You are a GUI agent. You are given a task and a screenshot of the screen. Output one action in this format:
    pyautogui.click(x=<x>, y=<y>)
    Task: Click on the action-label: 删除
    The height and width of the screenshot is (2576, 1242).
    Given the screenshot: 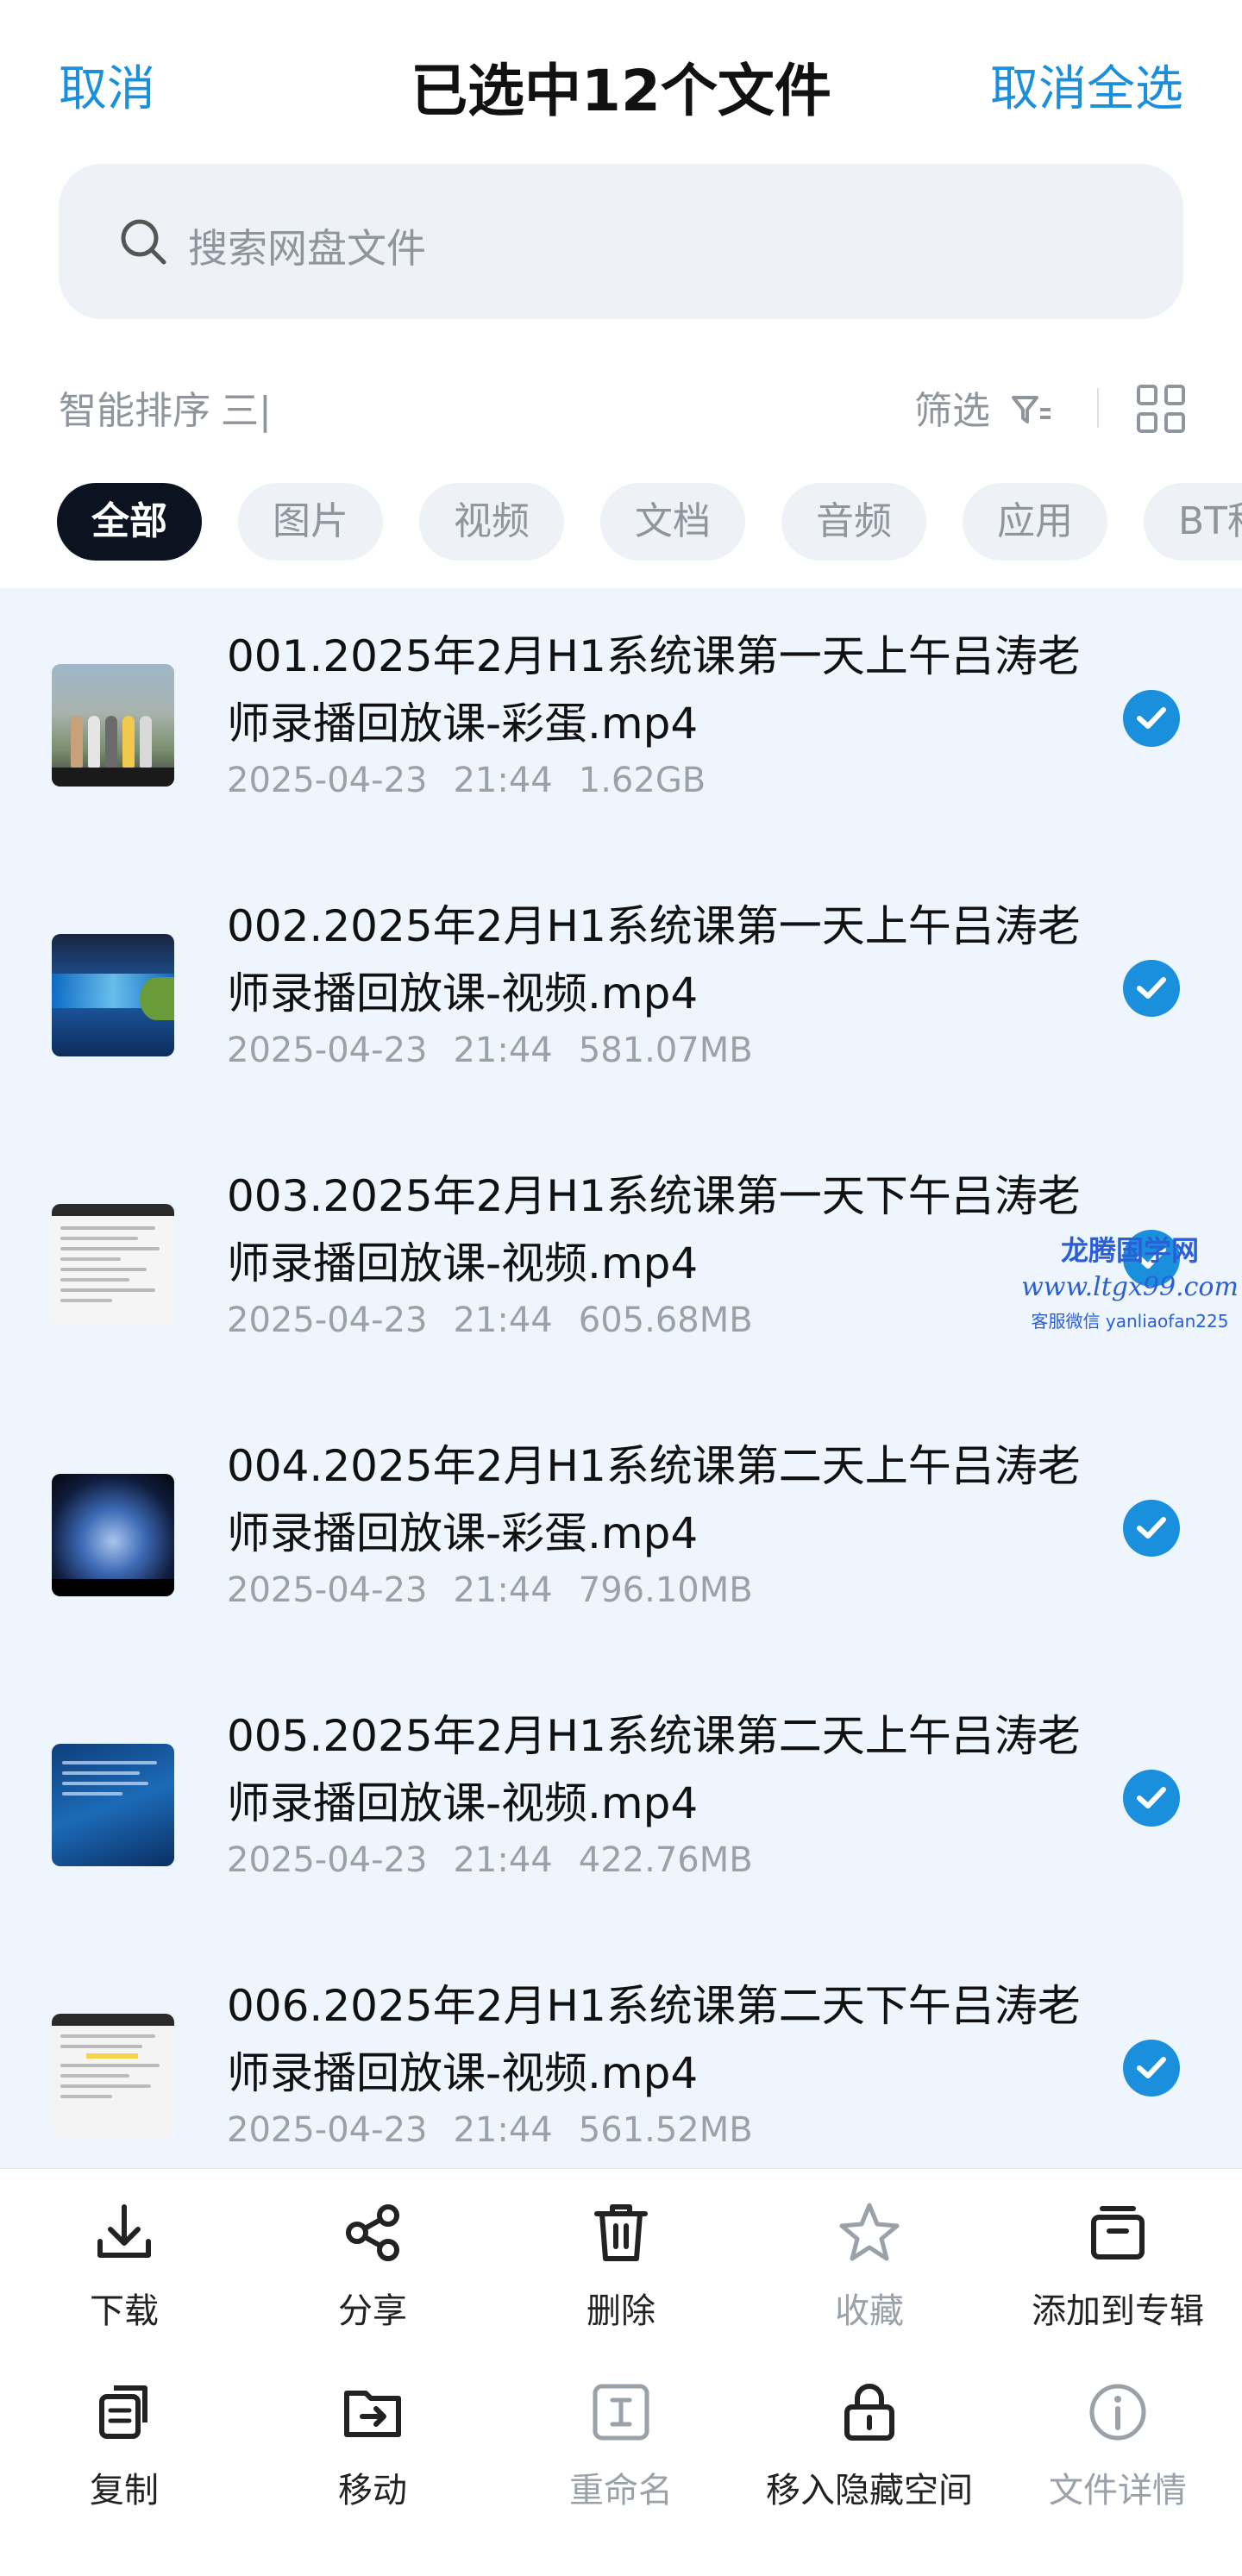 What is the action you would take?
    pyautogui.click(x=621, y=2311)
    